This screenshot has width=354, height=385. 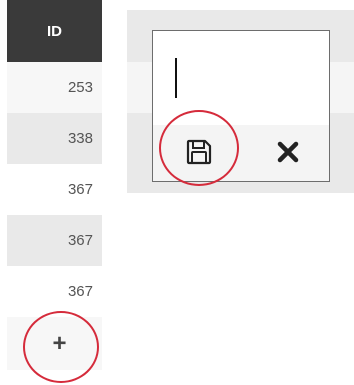 I want to click on id-cell: 338, so click(x=80, y=138).